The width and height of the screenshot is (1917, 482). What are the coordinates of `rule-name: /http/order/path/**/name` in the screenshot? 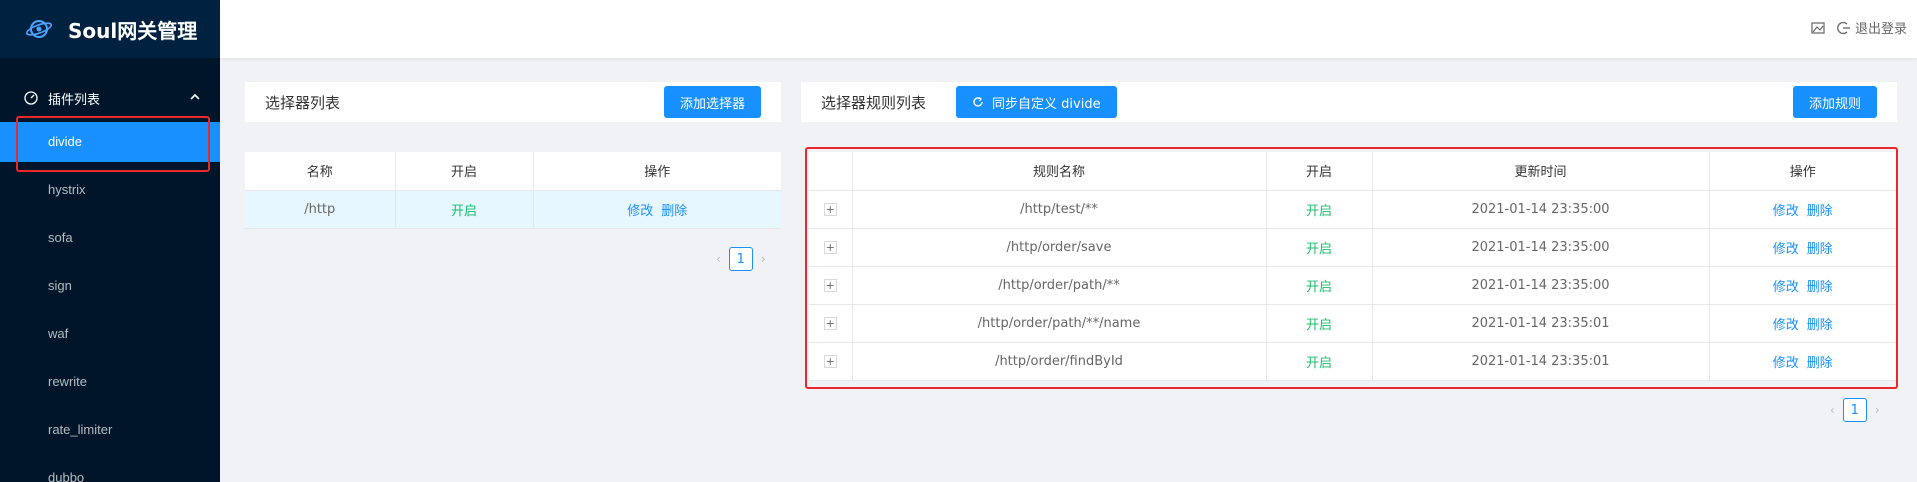 It's located at (1059, 323).